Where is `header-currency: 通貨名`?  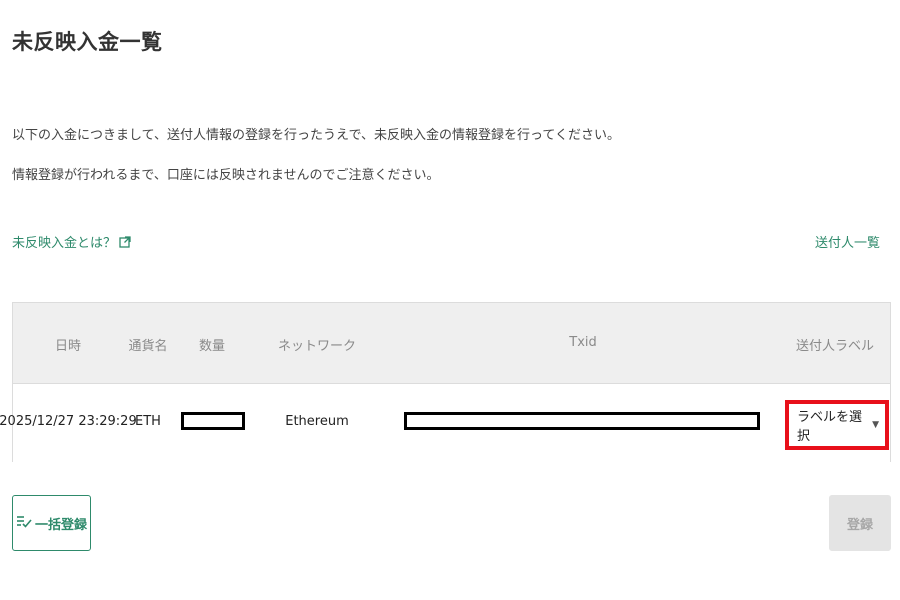
header-currency: 通貨名 is located at coordinates (148, 346).